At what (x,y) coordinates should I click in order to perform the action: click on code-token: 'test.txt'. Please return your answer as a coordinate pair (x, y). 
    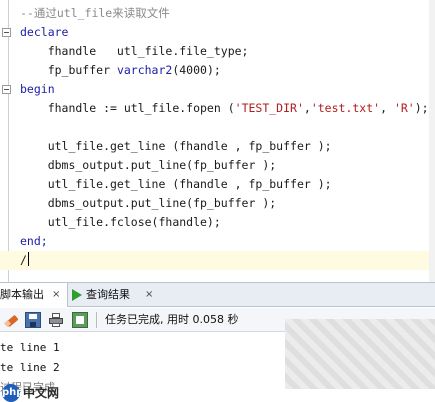
    Looking at the image, I should click on (345, 108).